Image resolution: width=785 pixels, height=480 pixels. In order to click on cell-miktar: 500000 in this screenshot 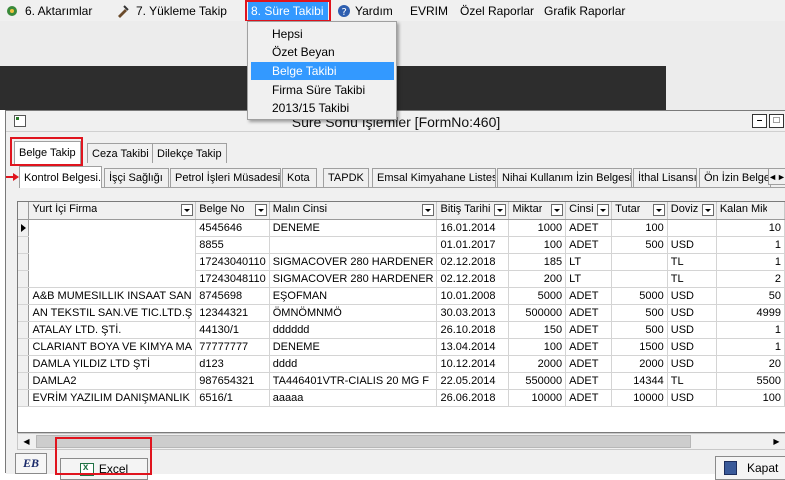, I will do `click(537, 313)`.